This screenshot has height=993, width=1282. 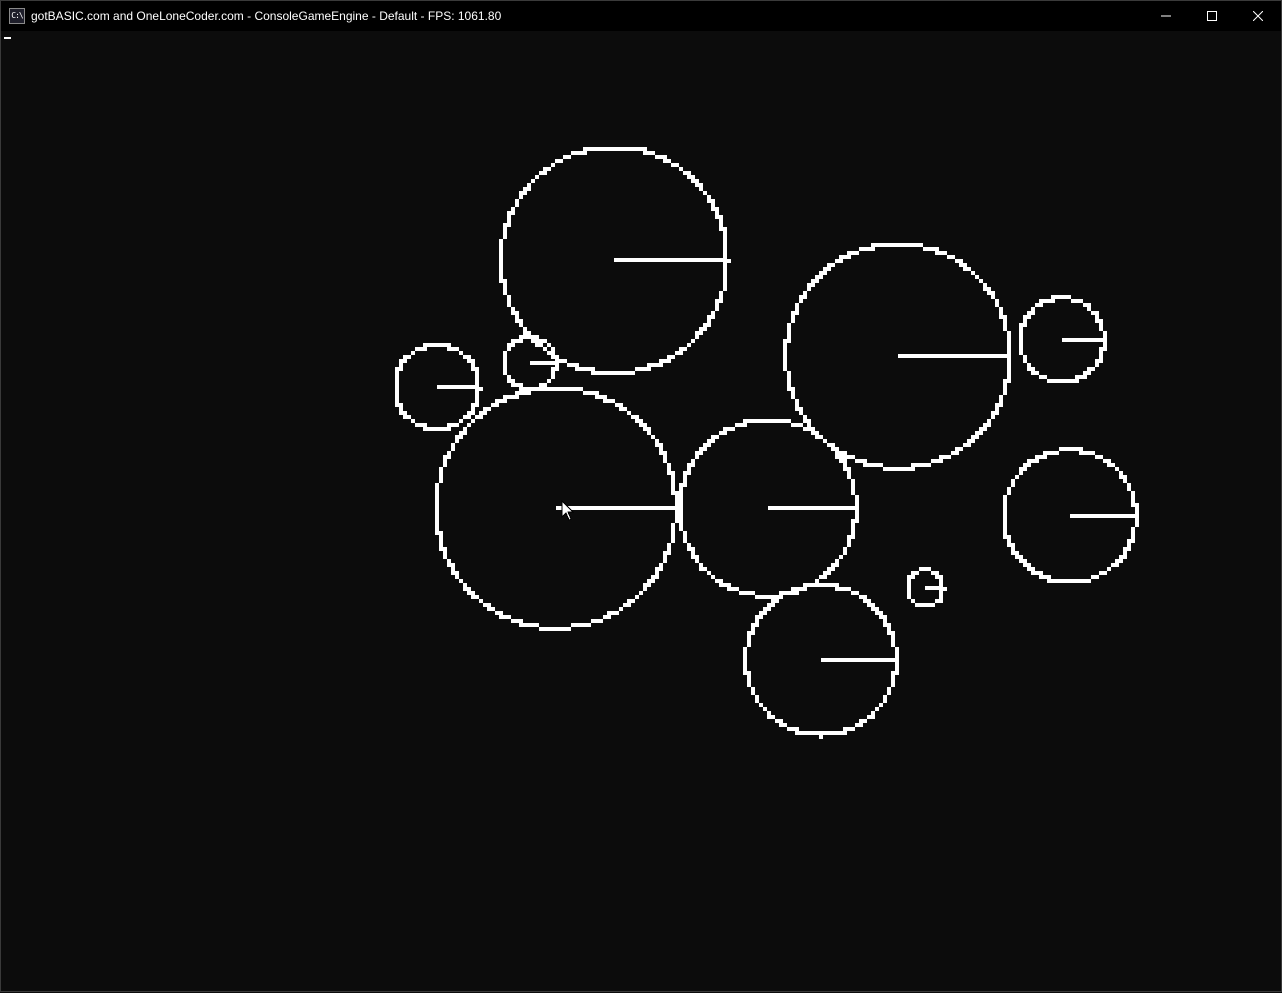 I want to click on mouse-pointer-icon, so click(x=568, y=510).